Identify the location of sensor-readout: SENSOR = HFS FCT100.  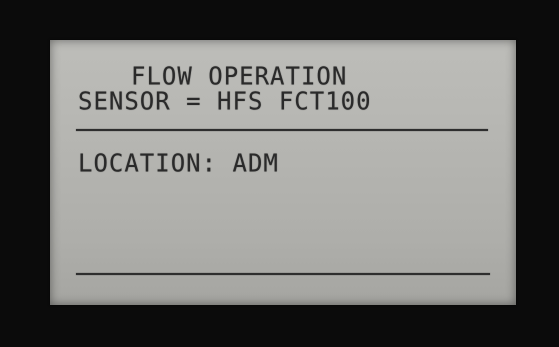
(225, 101).